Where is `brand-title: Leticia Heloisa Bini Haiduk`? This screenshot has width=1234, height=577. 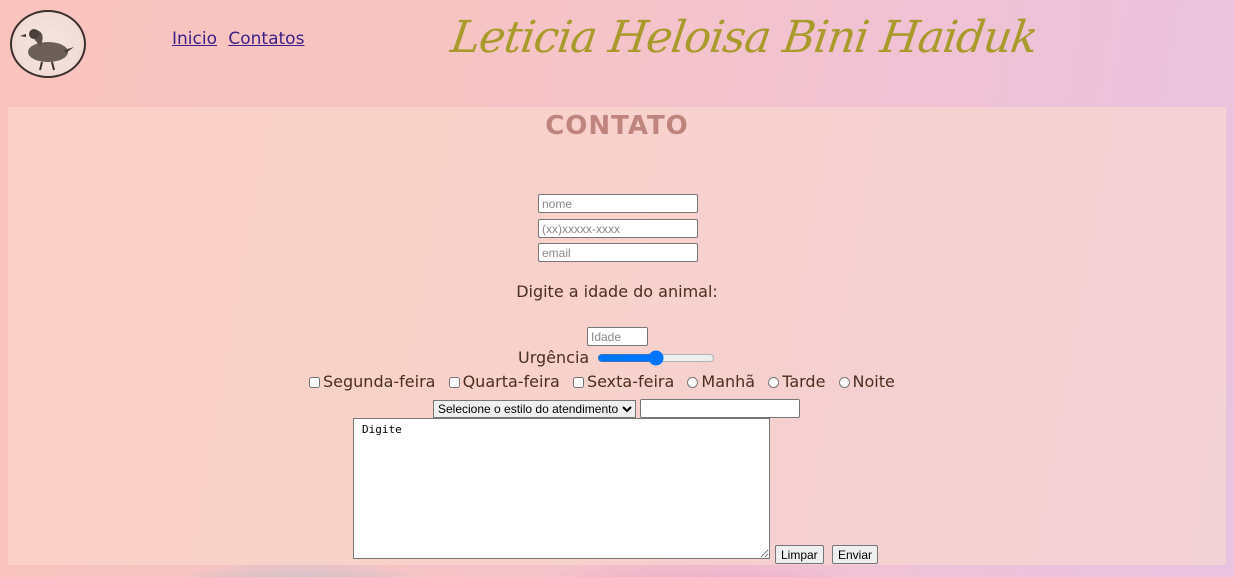
brand-title: Leticia Heloisa Bini Haiduk is located at coordinates (744, 37).